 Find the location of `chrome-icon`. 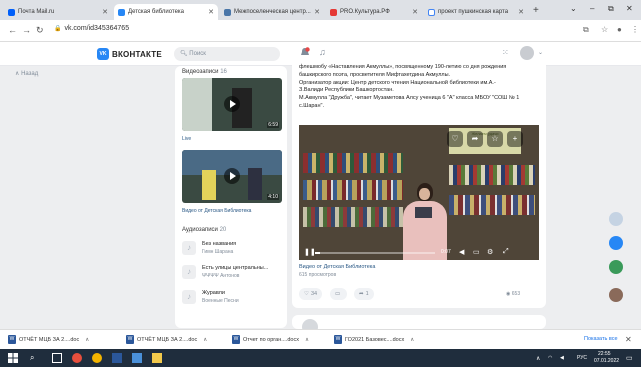

chrome-icon is located at coordinates (97, 358).